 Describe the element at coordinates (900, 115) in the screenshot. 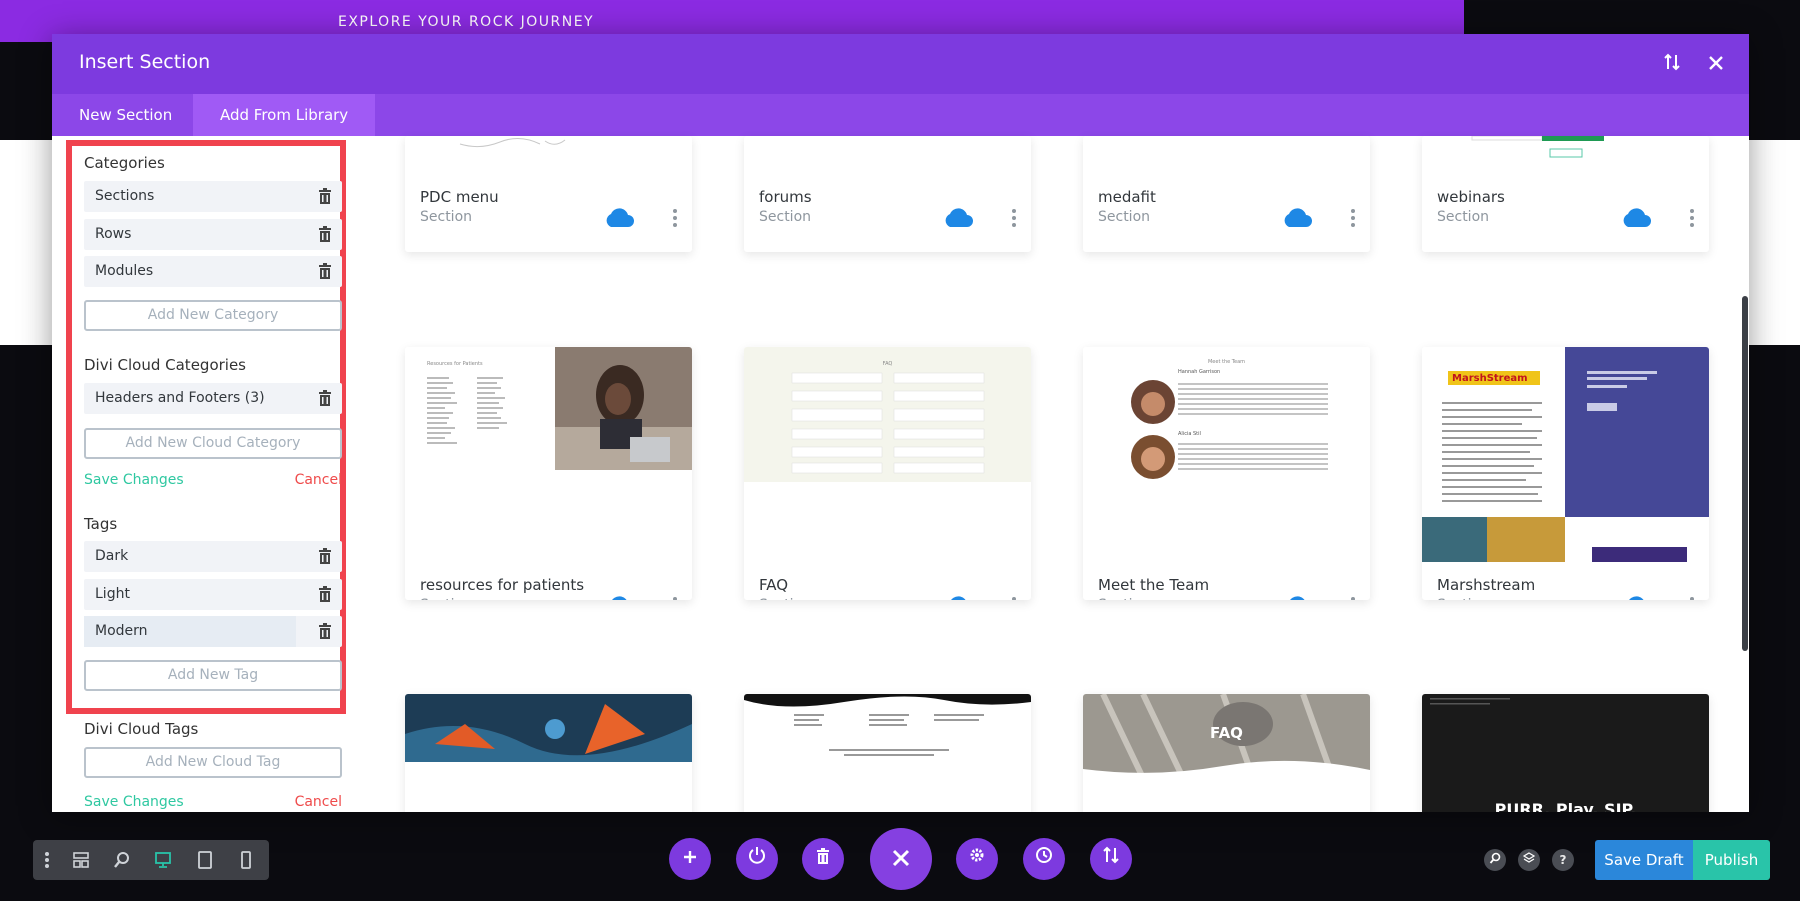

I see `modal-tabs: New Section Add From Library` at that location.